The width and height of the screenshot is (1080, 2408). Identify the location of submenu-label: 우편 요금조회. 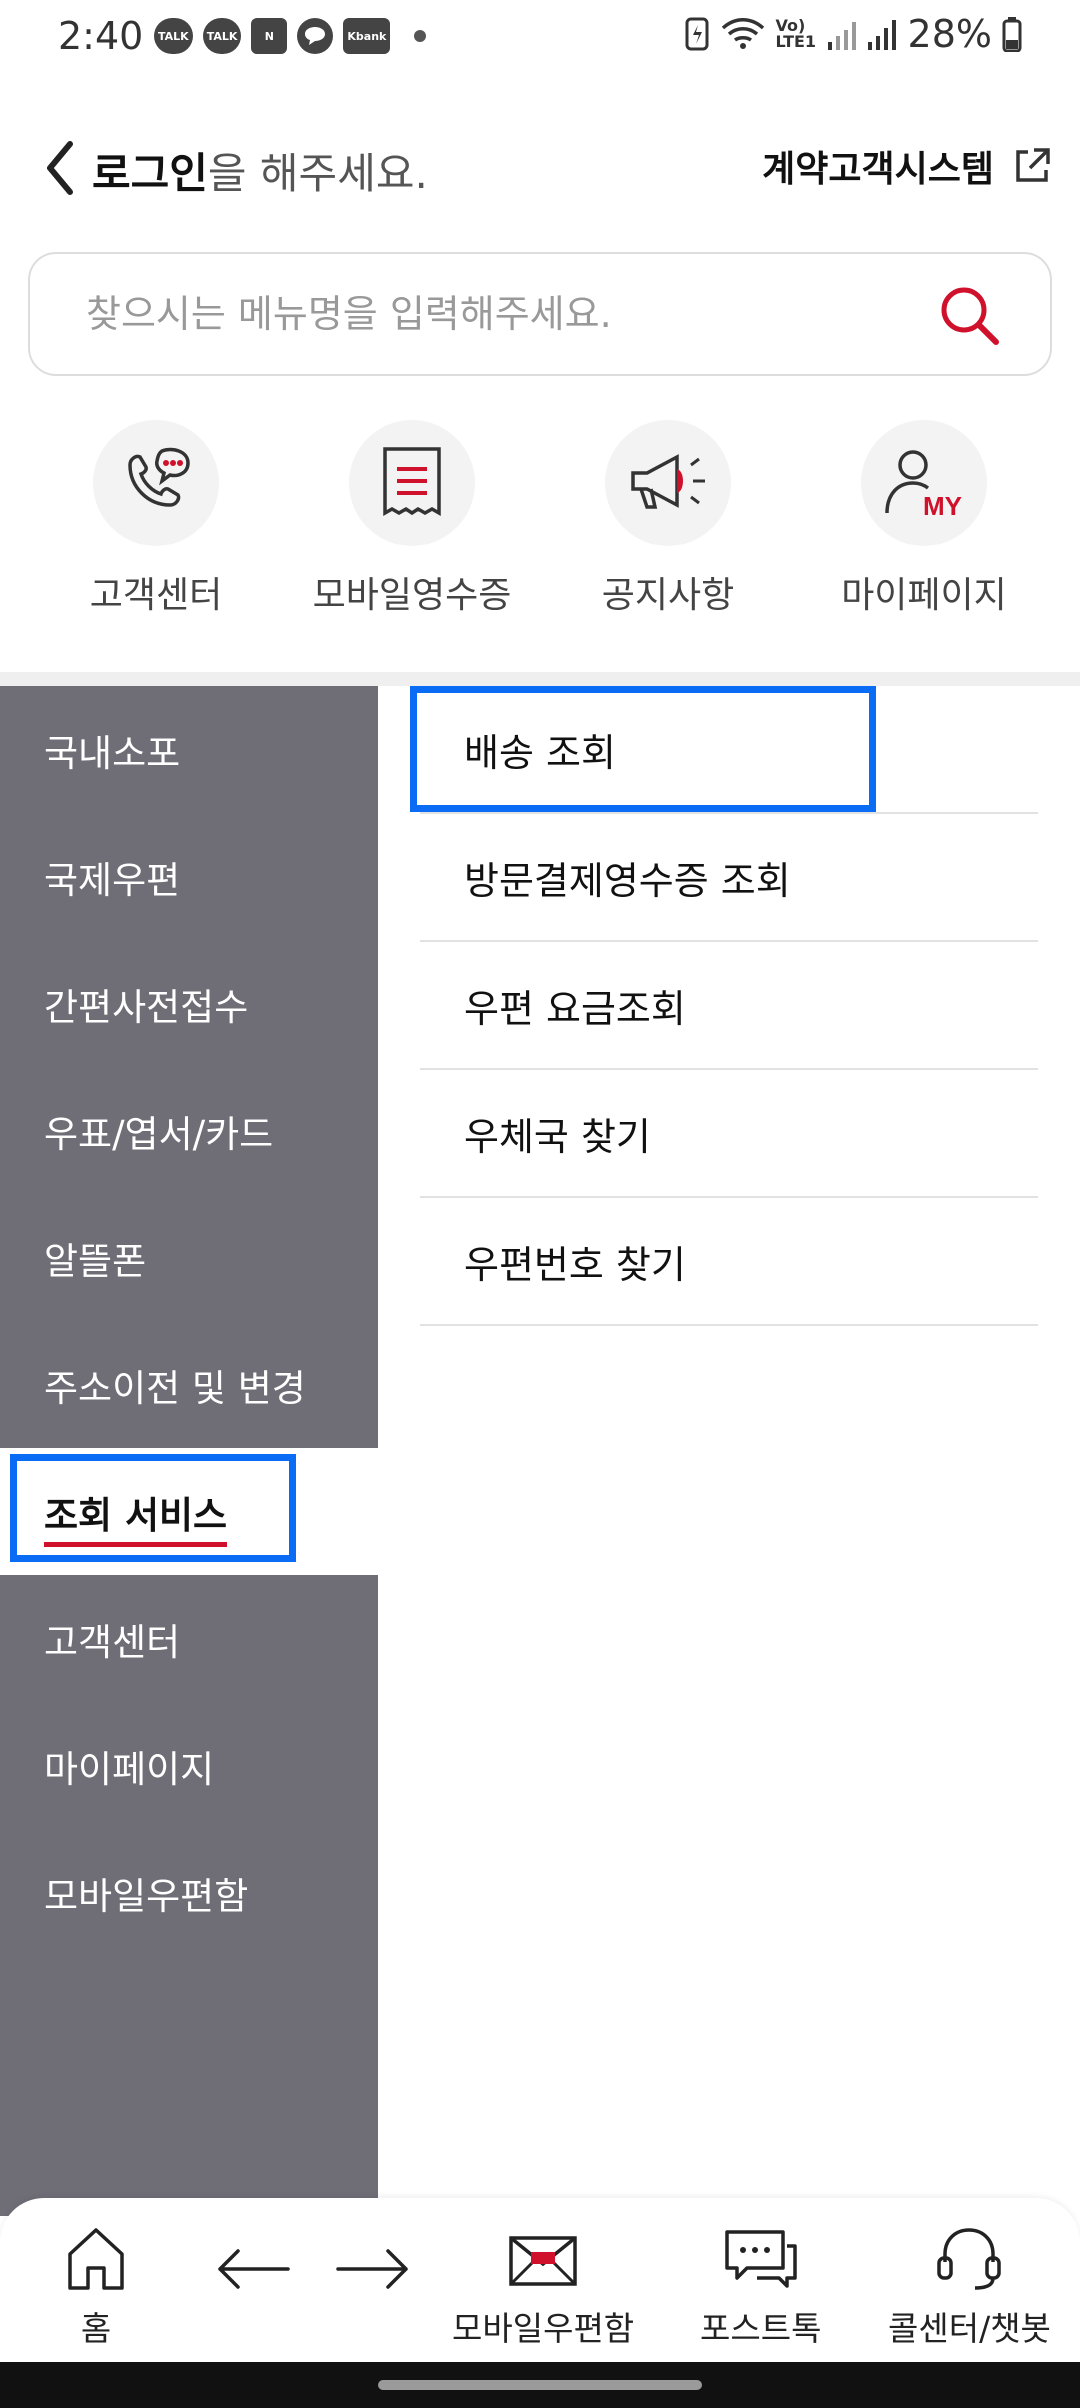
(575, 1008).